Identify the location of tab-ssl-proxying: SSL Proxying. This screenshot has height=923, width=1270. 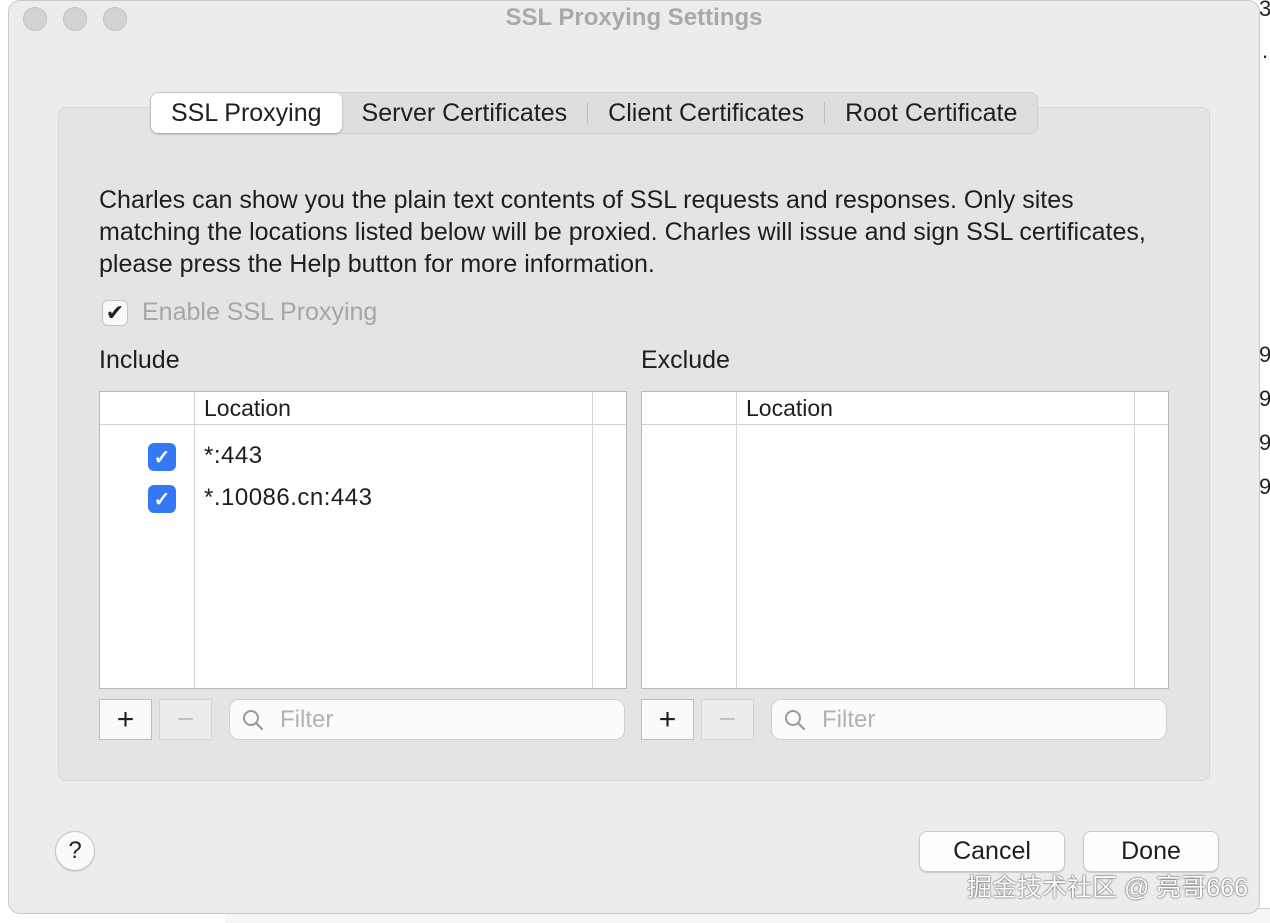
(246, 113).